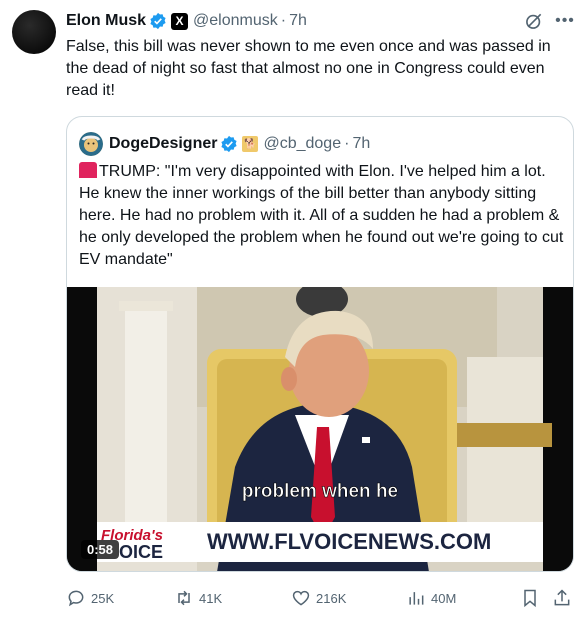 This screenshot has width=587, height=618. What do you see at coordinates (361, 144) in the screenshot?
I see `quoted-timestamp: 7h` at bounding box center [361, 144].